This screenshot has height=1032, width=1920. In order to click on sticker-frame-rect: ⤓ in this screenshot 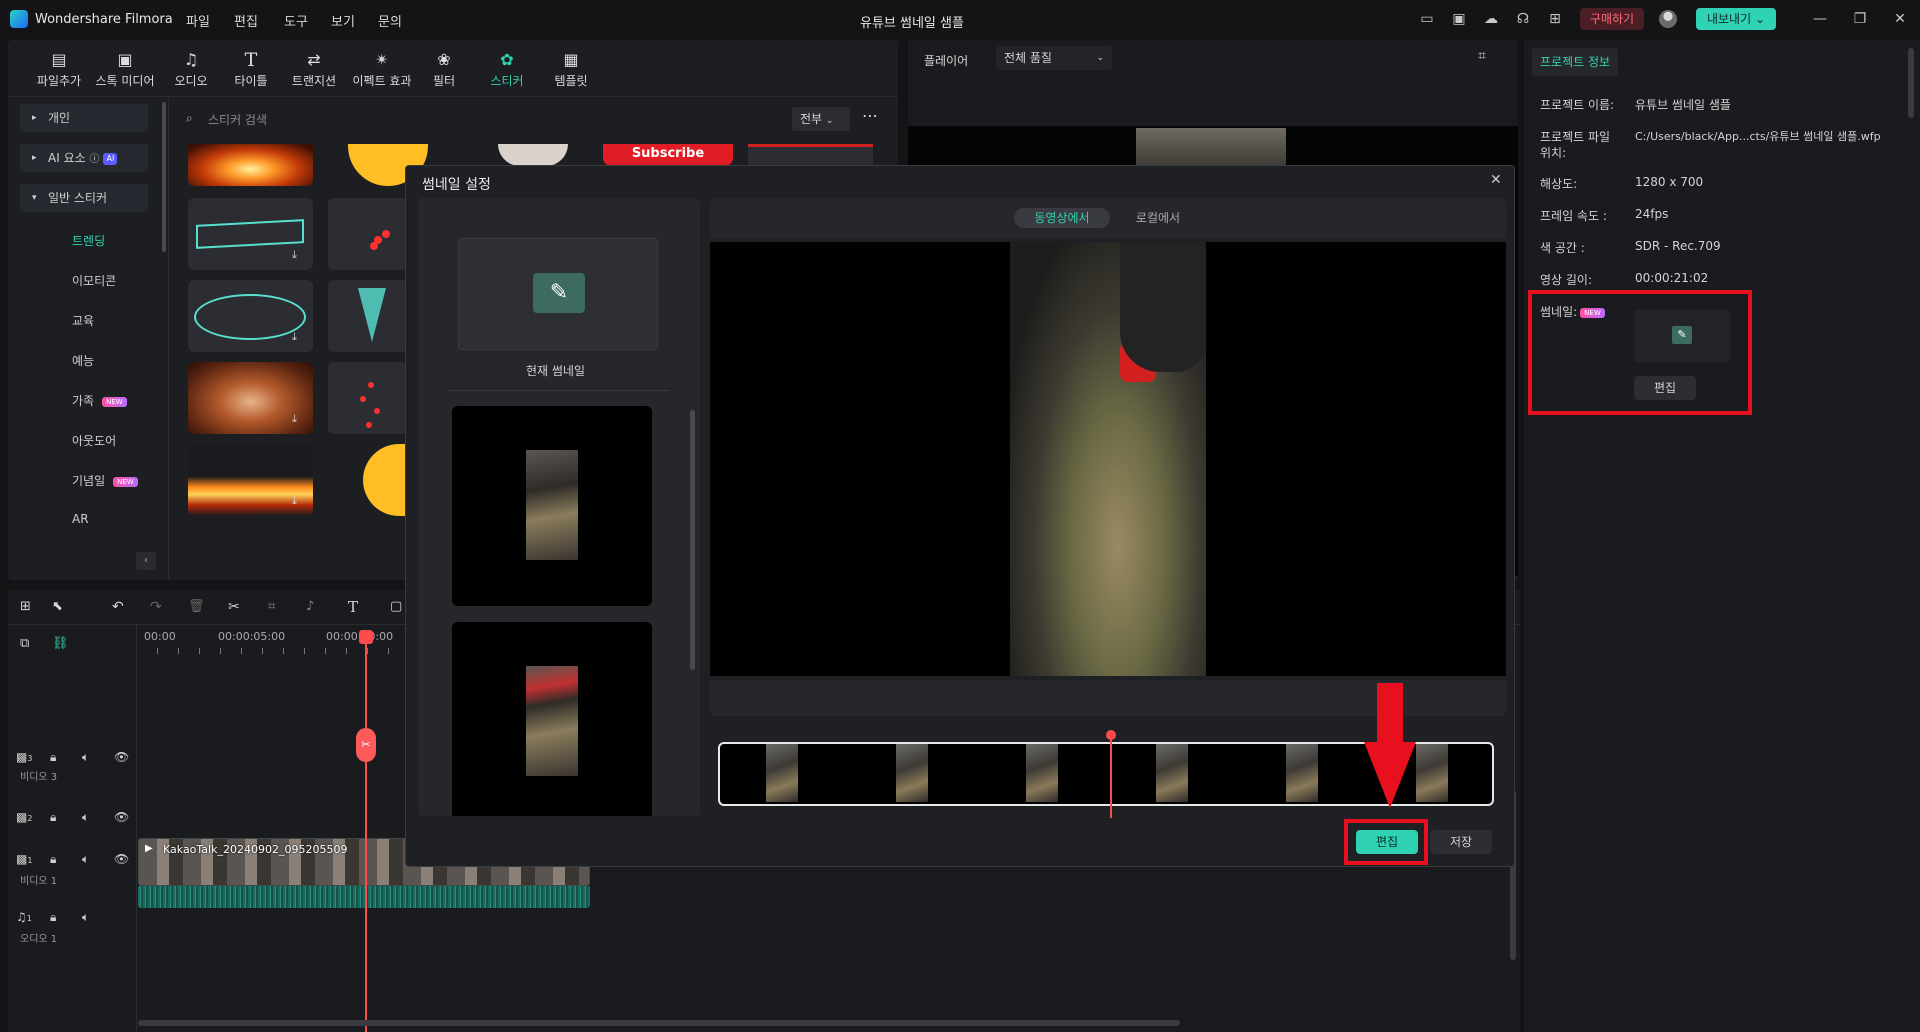, I will do `click(250, 234)`.